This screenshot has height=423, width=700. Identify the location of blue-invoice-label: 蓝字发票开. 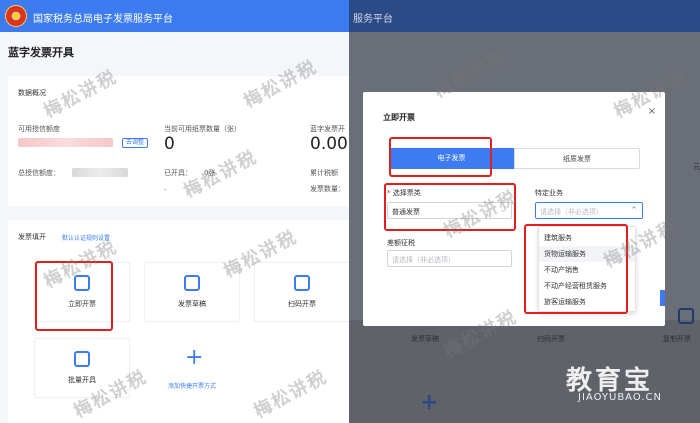
(327, 129).